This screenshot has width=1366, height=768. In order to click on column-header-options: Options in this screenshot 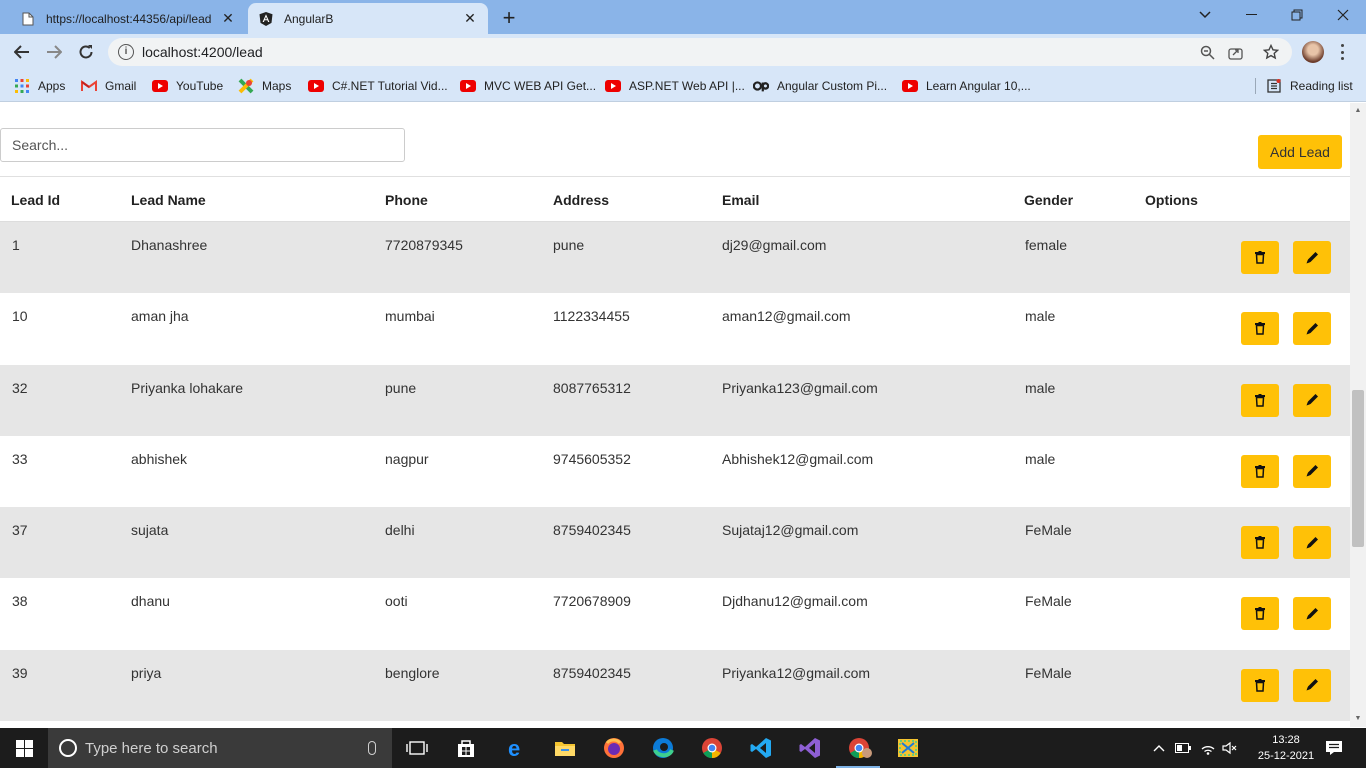, I will do `click(1171, 200)`.